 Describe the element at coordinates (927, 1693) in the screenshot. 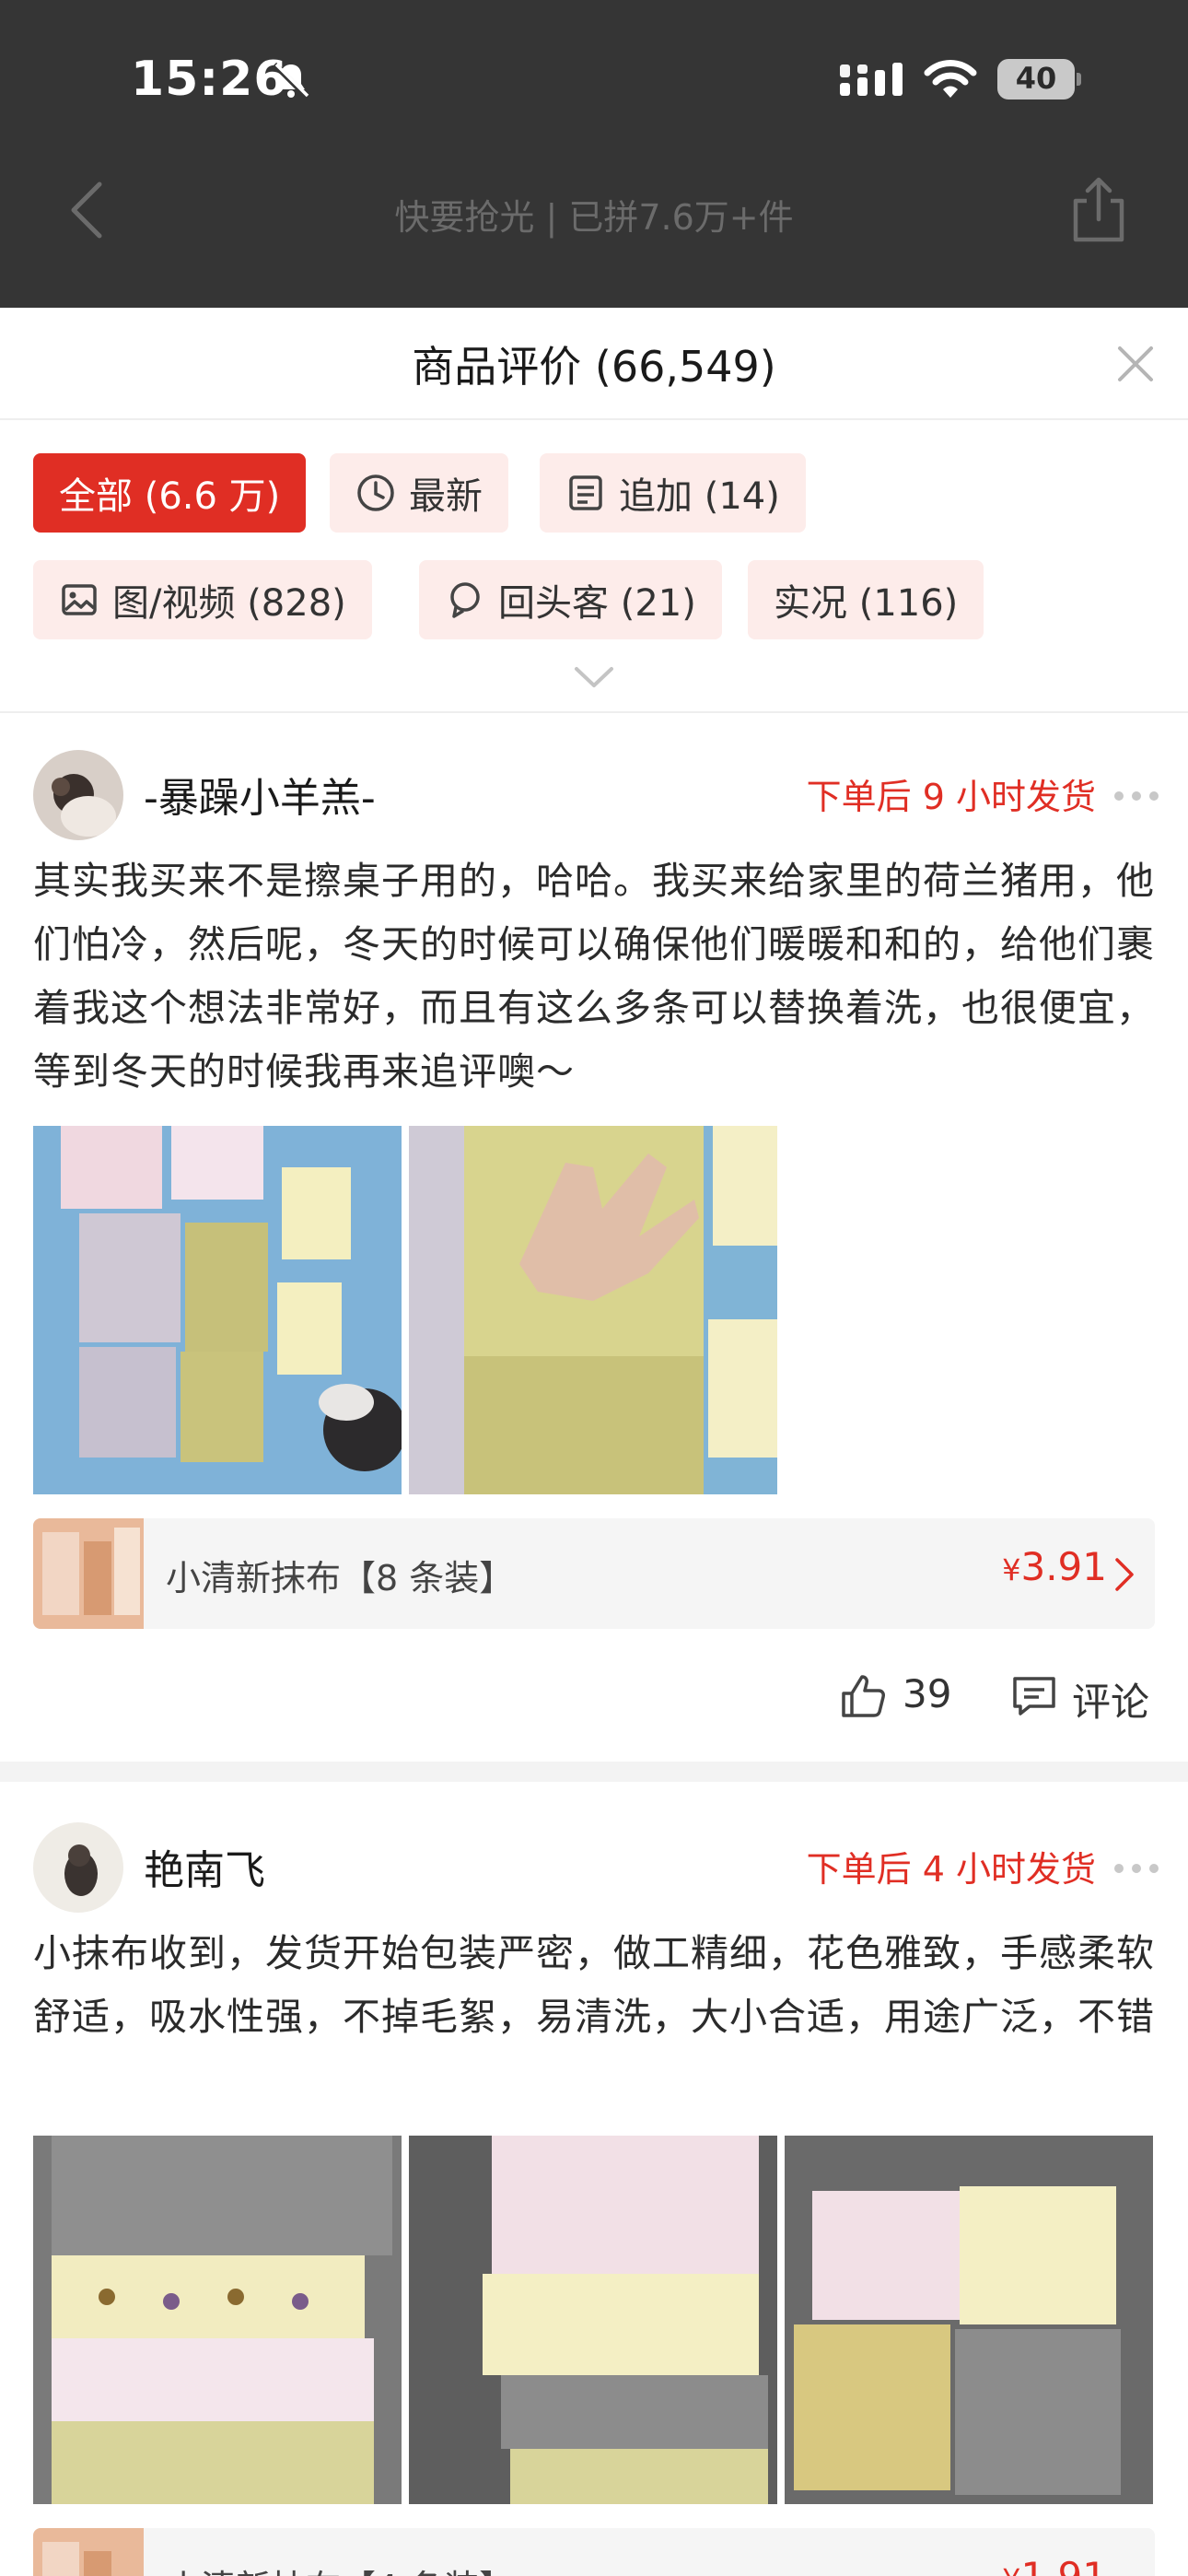

I see `like-count: 39` at that location.